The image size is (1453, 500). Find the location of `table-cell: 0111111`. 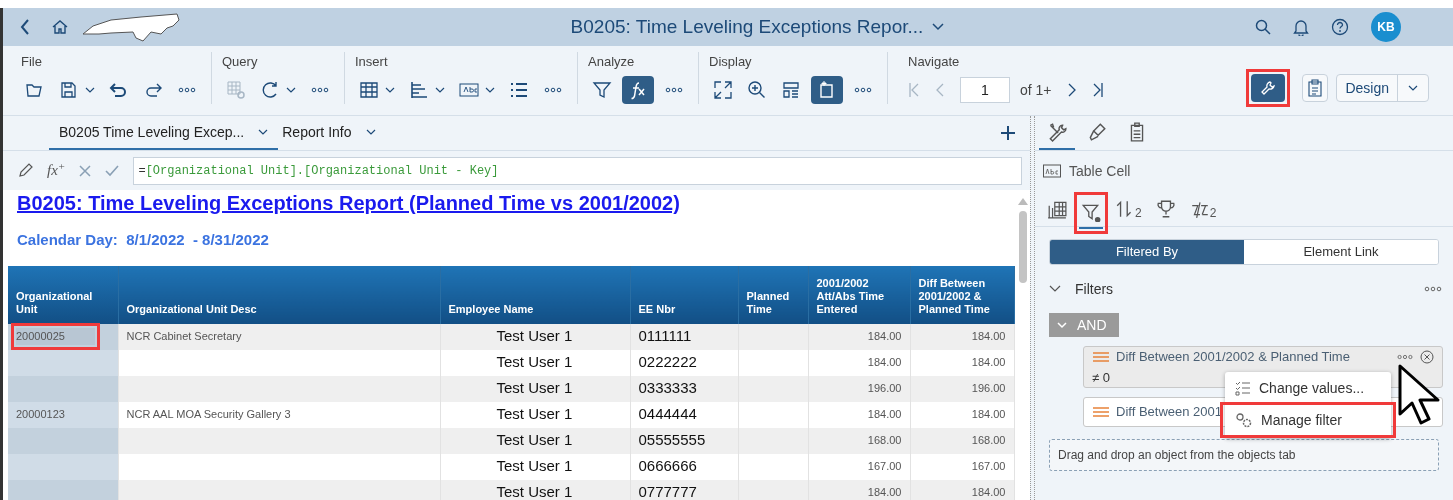

table-cell: 0111111 is located at coordinates (665, 336).